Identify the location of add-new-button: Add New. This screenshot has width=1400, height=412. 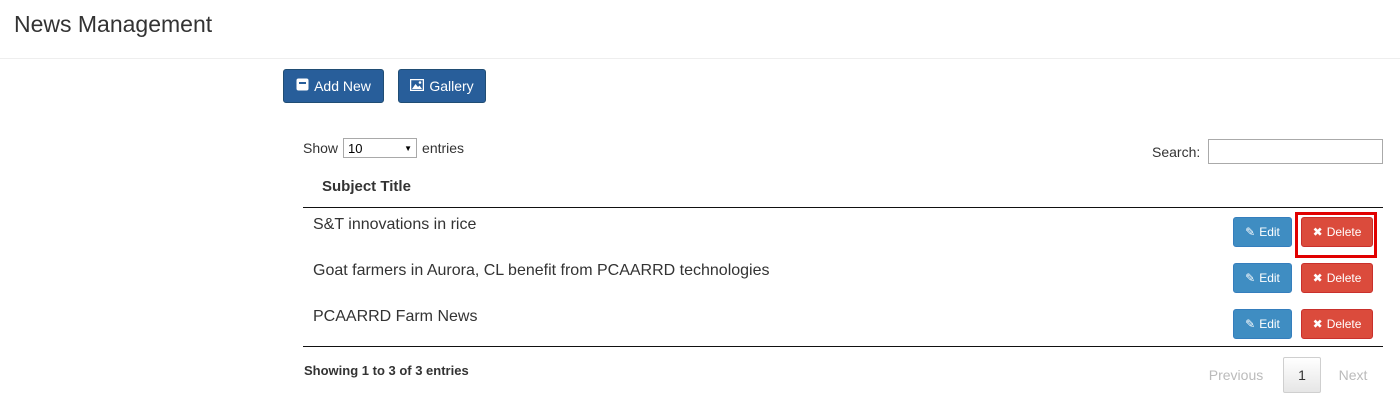
(333, 86).